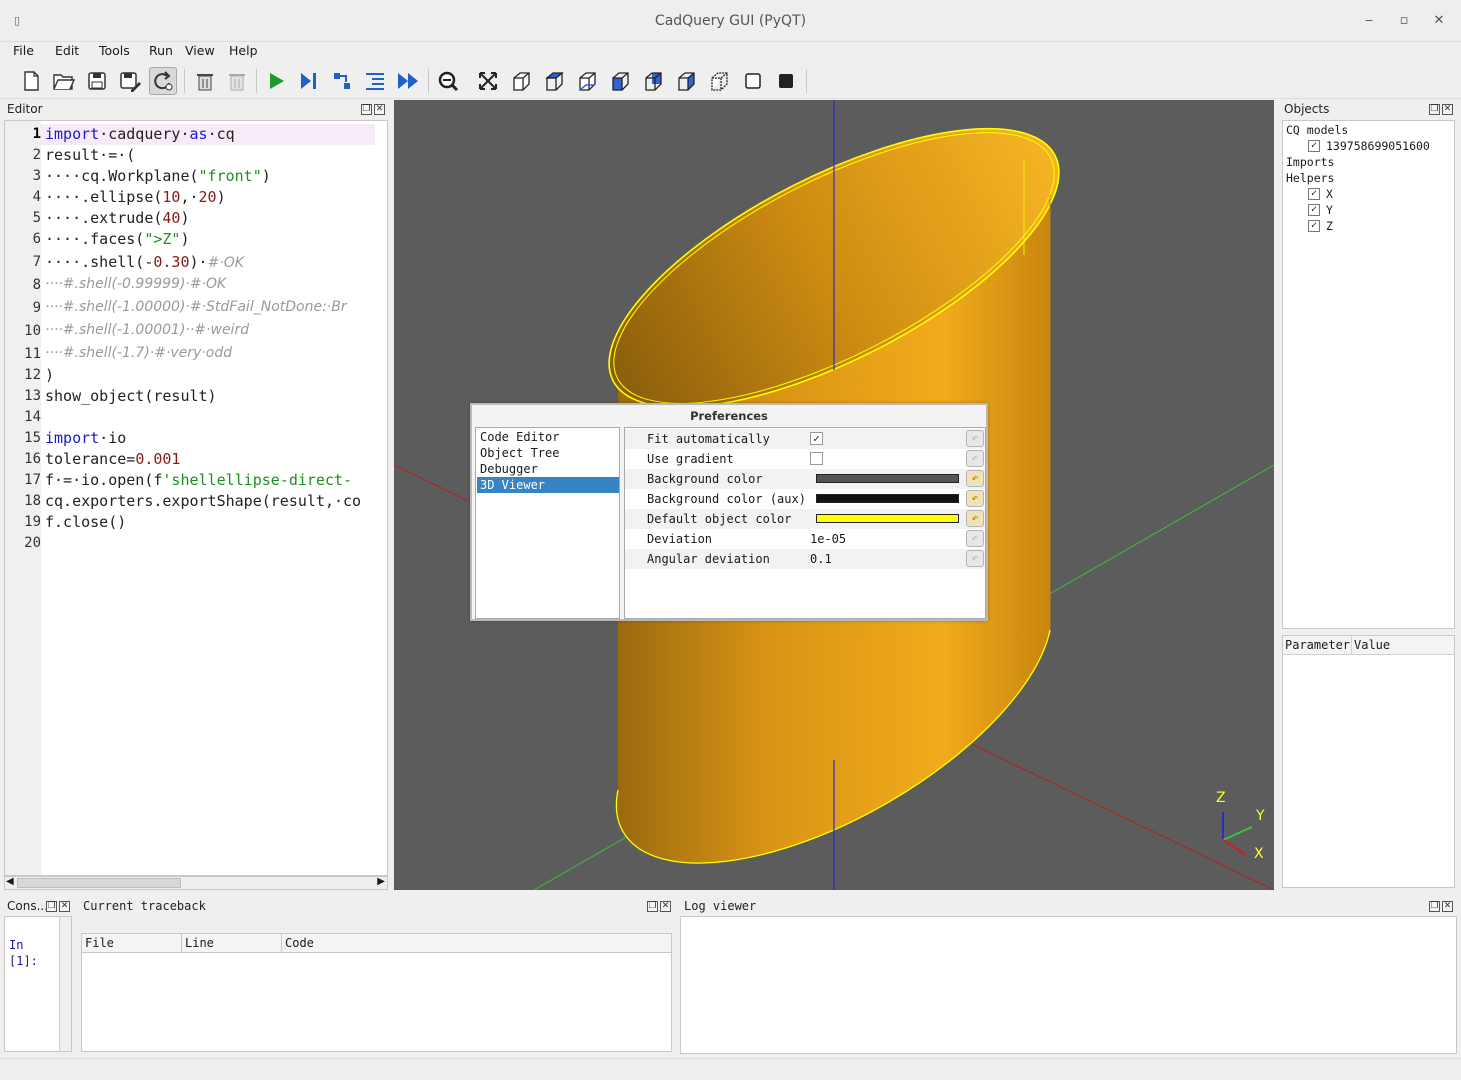  What do you see at coordinates (163, 81) in the screenshot?
I see `autoreload-icon` at bounding box center [163, 81].